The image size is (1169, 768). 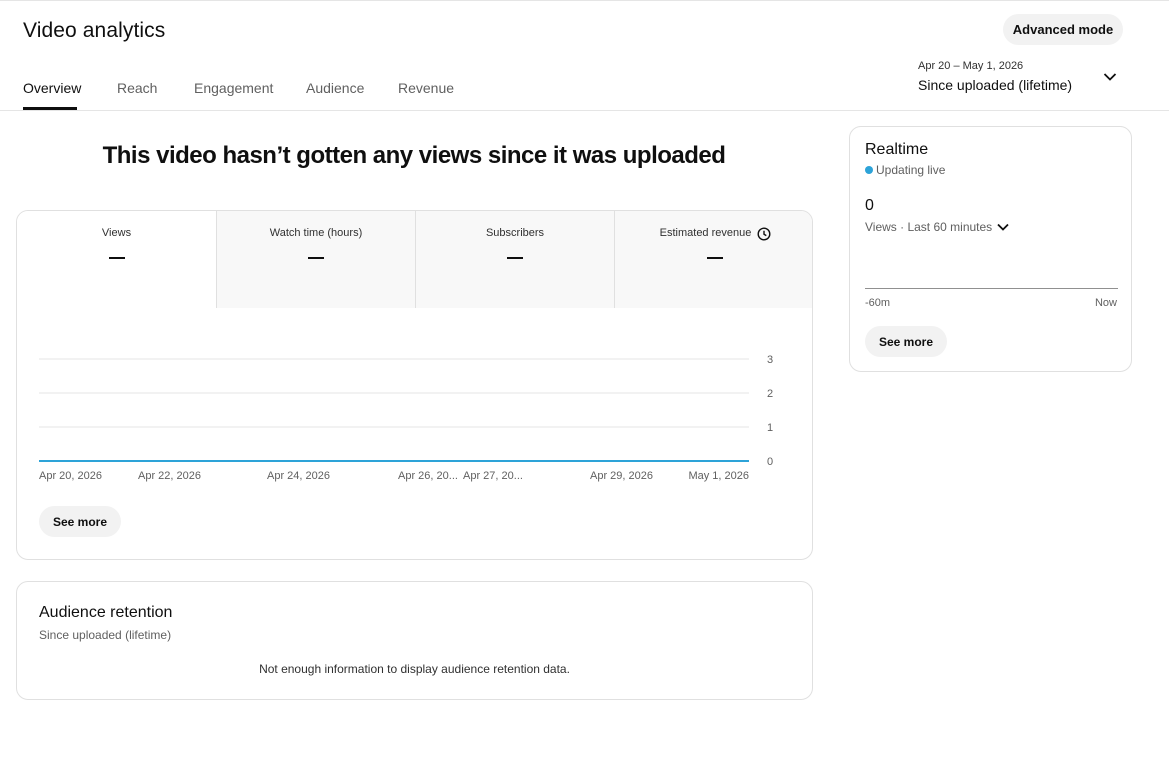 I want to click on x-tick-label: Apr 24, 2026, so click(x=298, y=476).